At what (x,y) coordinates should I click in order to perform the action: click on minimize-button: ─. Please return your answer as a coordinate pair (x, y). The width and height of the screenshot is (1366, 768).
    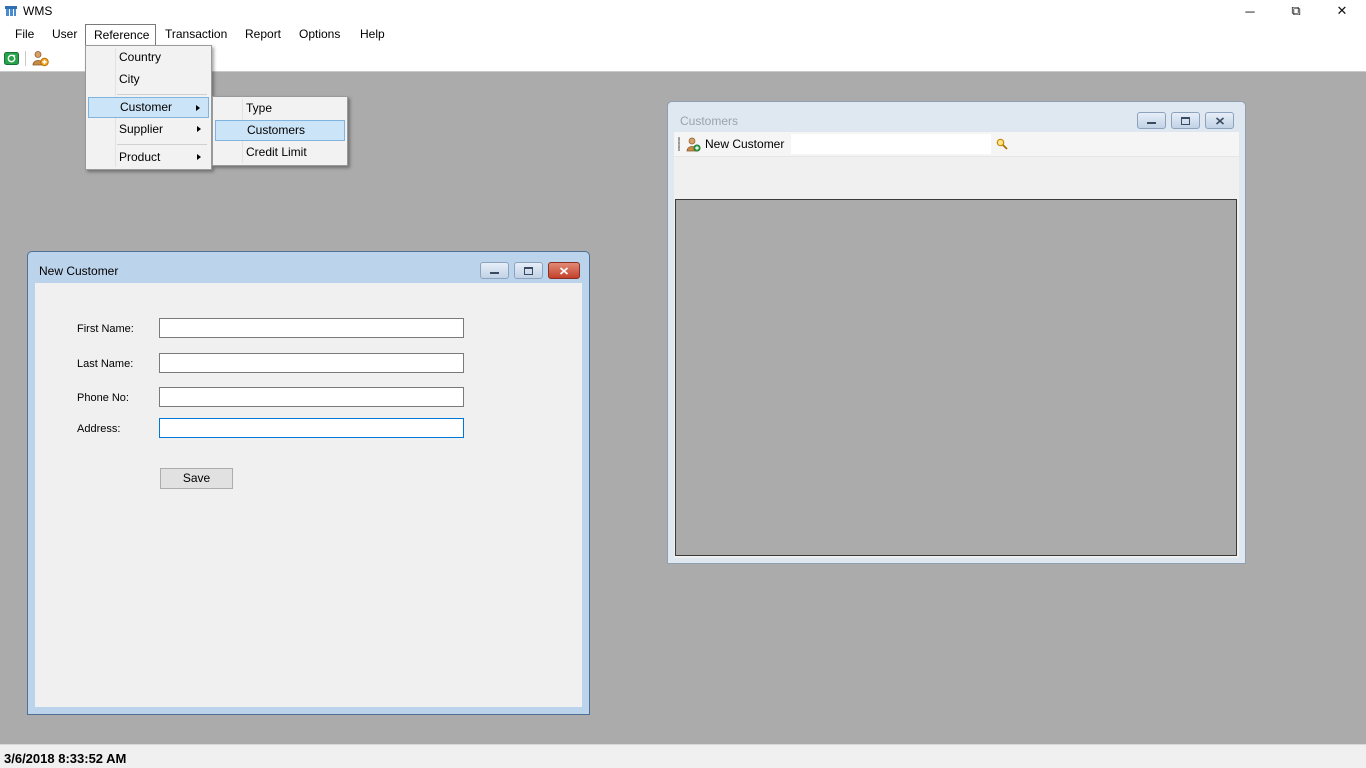
    Looking at the image, I should click on (1250, 11).